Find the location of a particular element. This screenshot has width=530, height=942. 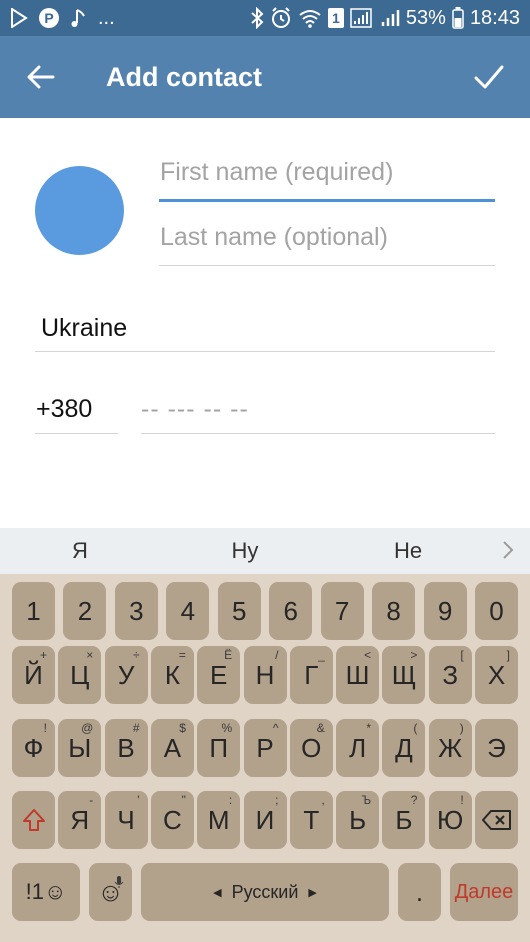

key-label: Щ is located at coordinates (404, 674).